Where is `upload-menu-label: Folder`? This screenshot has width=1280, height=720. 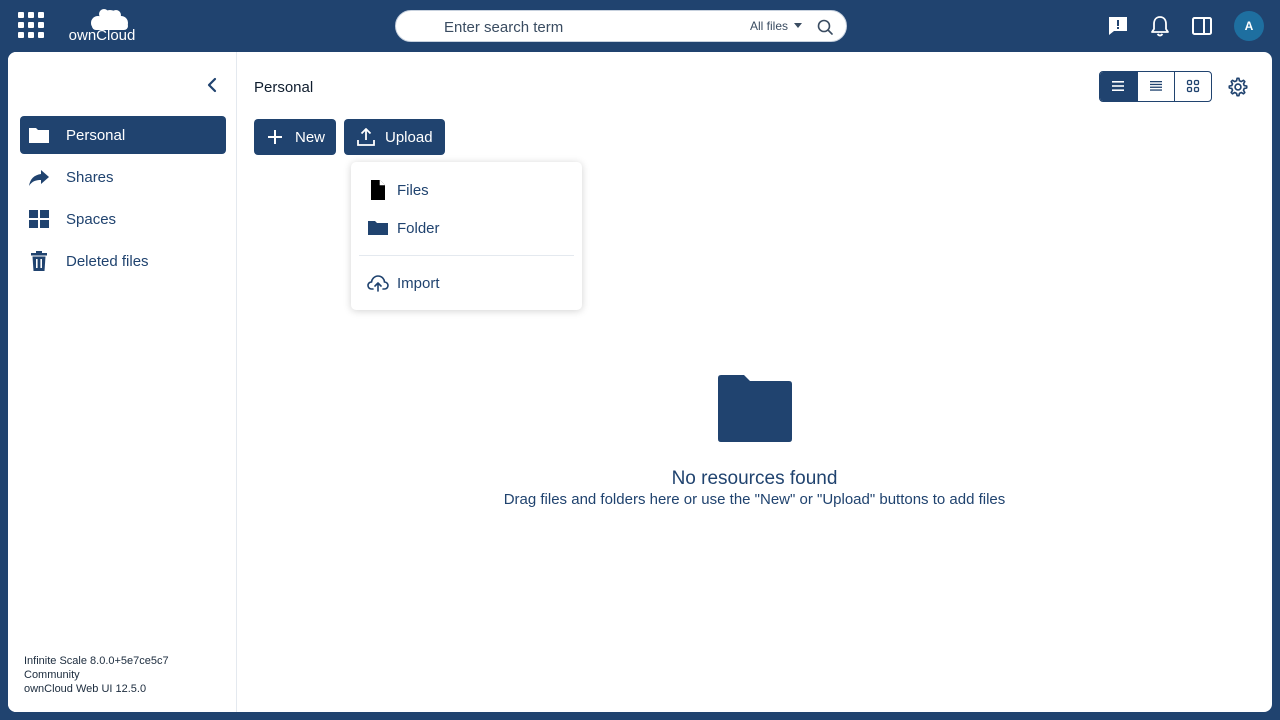 upload-menu-label: Folder is located at coordinates (418, 228).